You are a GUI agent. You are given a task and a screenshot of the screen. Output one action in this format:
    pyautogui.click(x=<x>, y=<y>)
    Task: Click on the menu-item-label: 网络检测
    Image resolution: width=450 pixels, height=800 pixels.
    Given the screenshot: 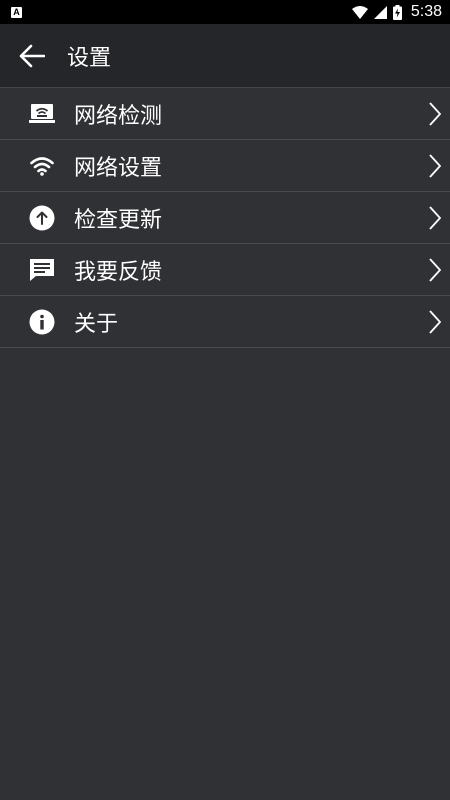 What is the action you would take?
    pyautogui.click(x=118, y=116)
    